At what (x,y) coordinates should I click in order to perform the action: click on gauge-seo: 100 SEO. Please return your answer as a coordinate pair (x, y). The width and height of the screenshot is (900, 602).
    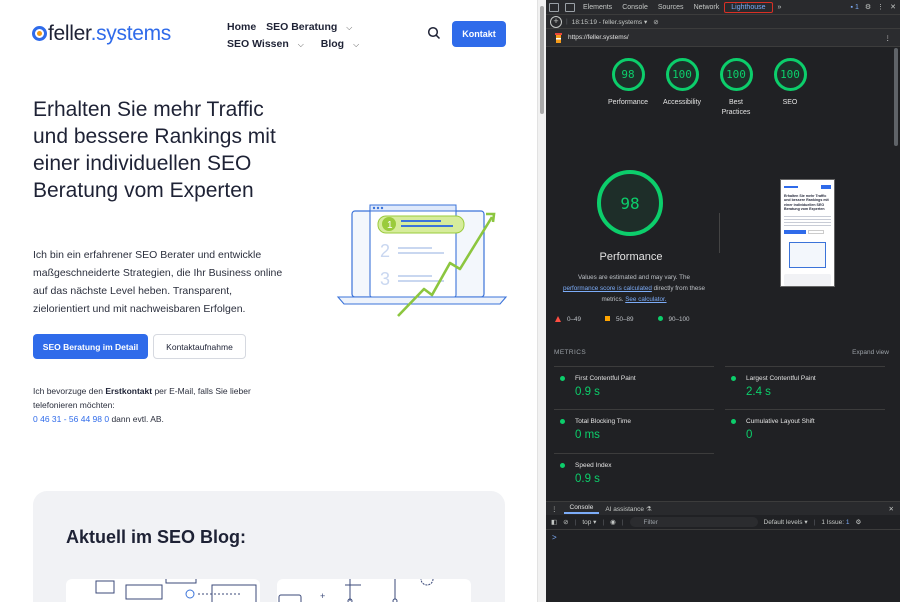
    Looking at the image, I should click on (790, 88).